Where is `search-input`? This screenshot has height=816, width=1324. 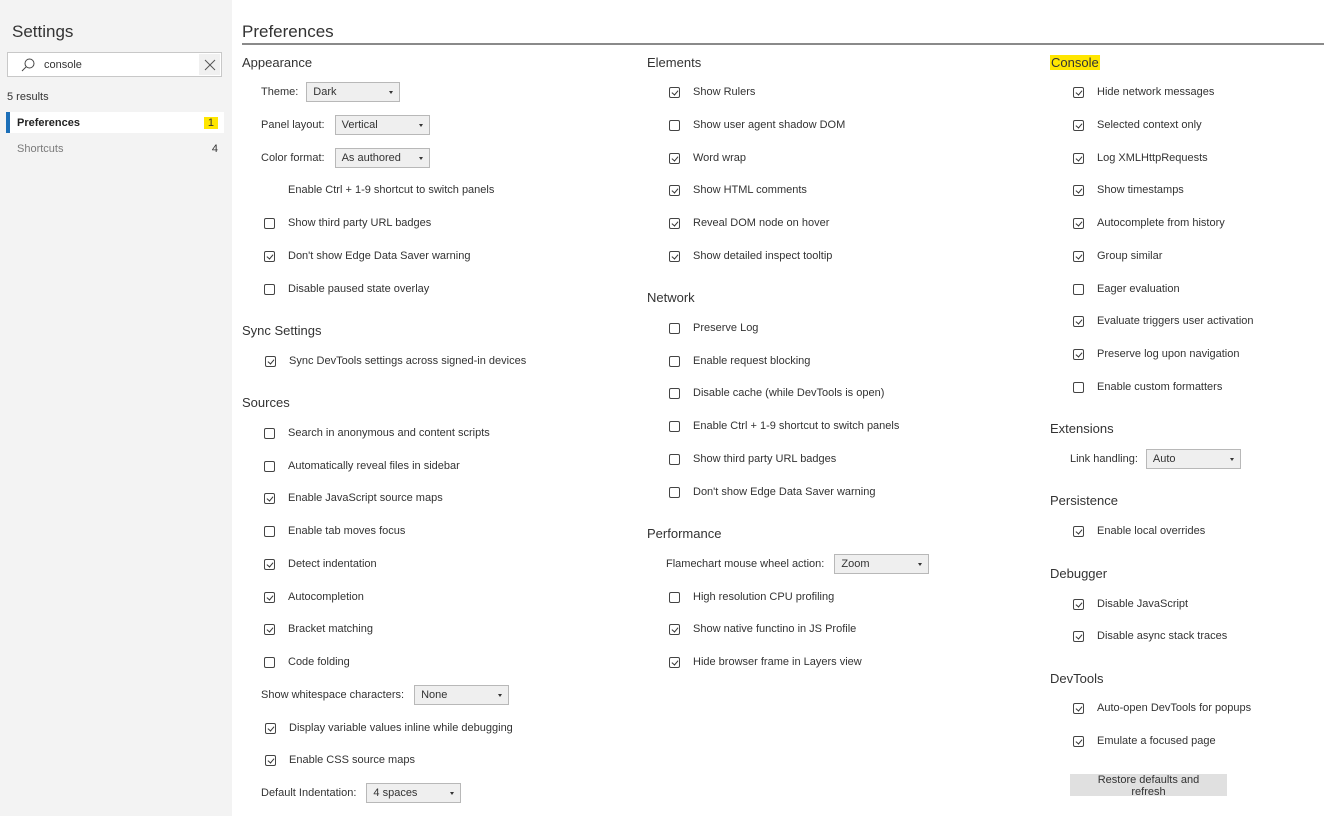 search-input is located at coordinates (119, 65).